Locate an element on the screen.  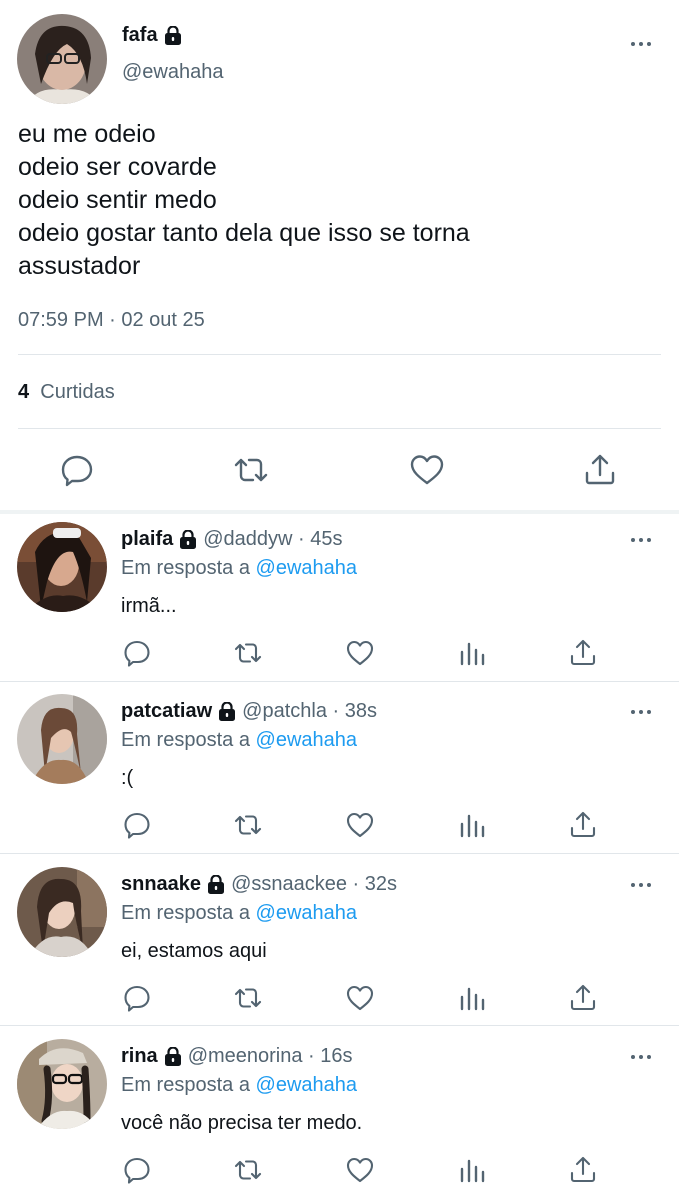
reply-author: plaifa @daddyw · 45s is located at coordinates (232, 539).